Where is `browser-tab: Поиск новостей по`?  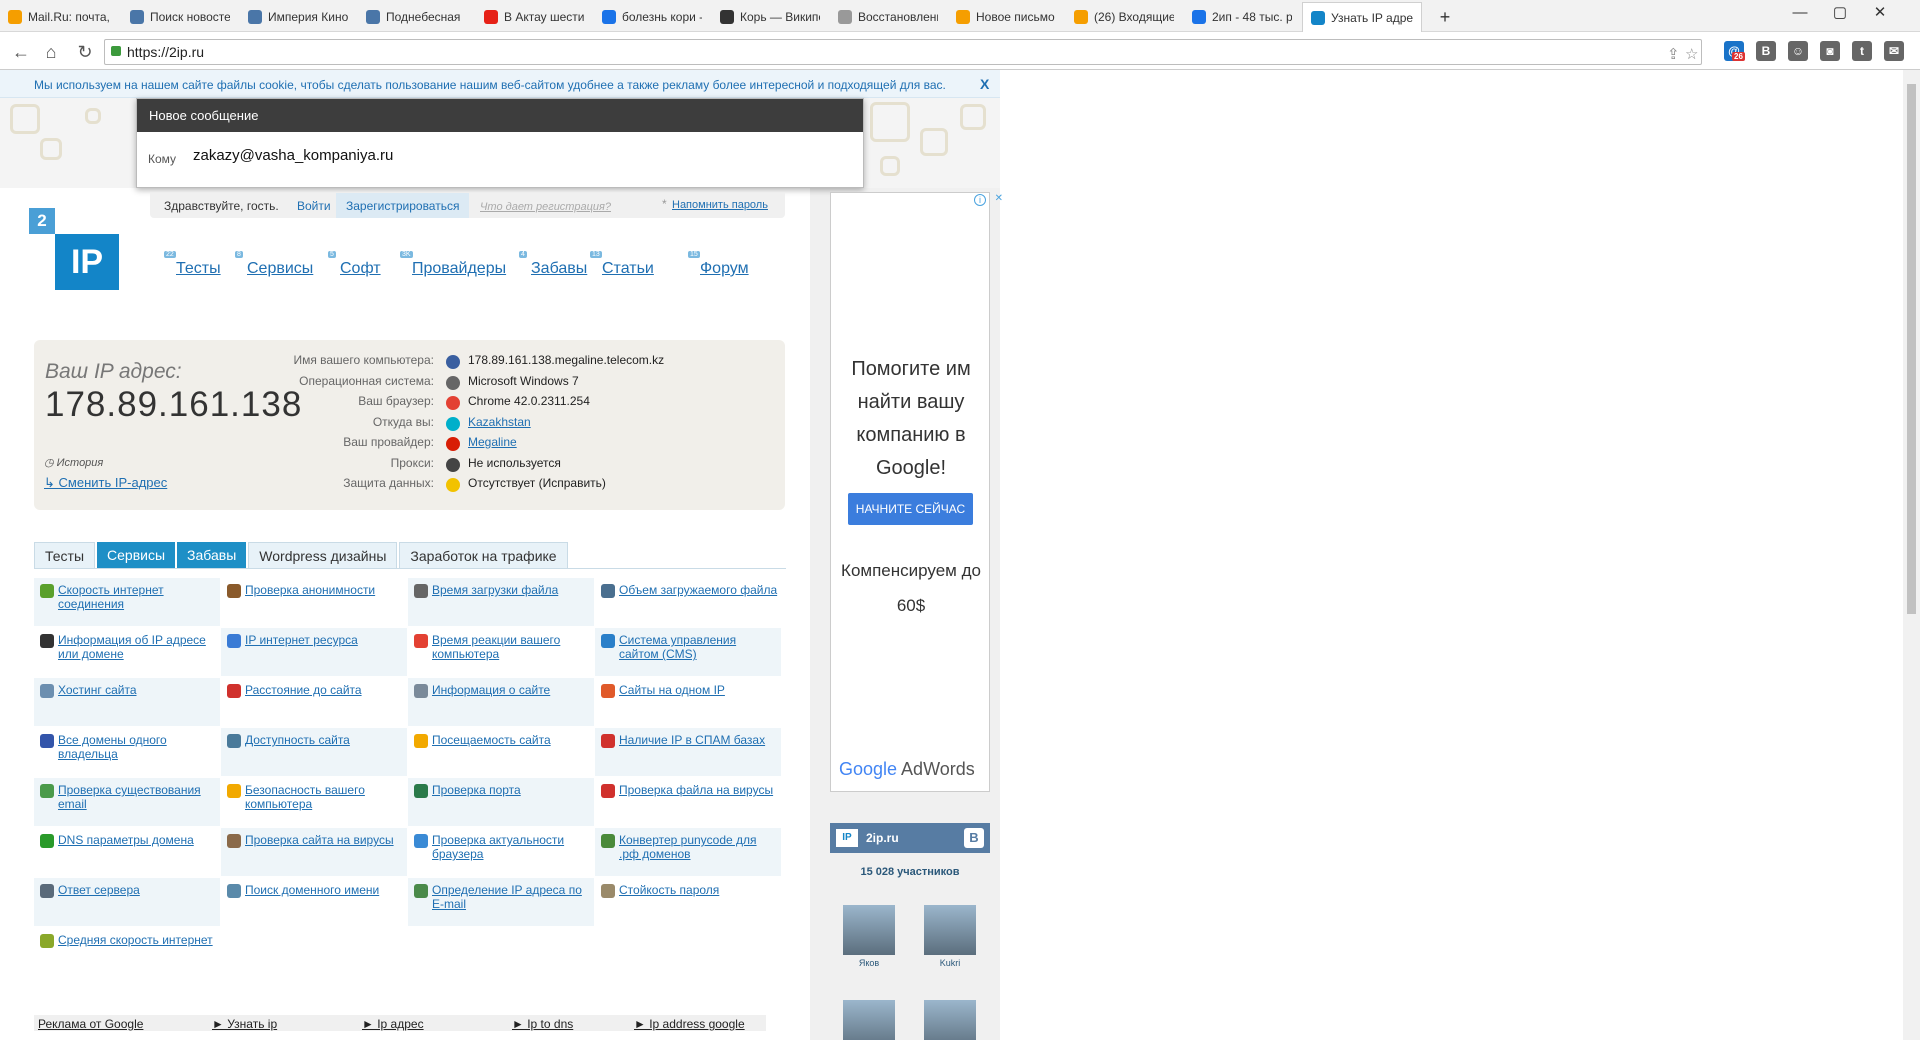 browser-tab: Поиск новостей по is located at coordinates (180, 17).